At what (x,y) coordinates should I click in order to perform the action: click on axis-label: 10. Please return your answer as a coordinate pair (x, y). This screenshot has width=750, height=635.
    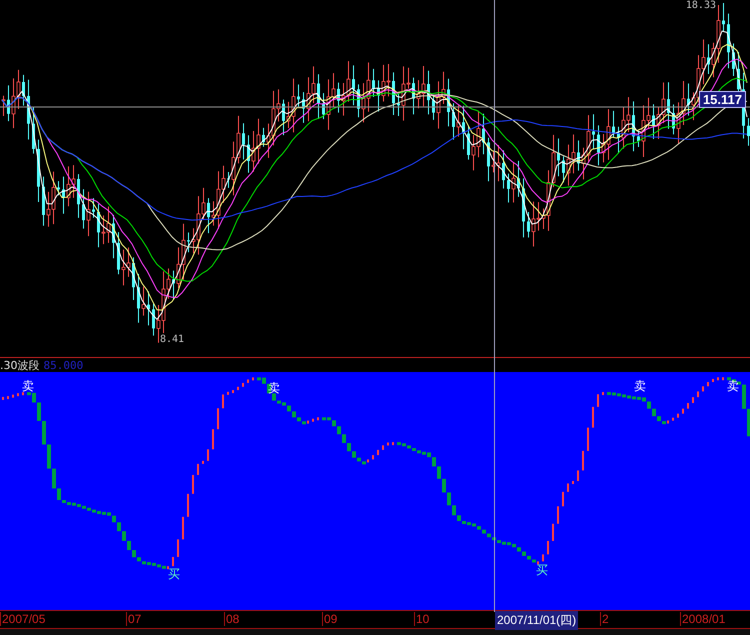
    Looking at the image, I should click on (422, 619).